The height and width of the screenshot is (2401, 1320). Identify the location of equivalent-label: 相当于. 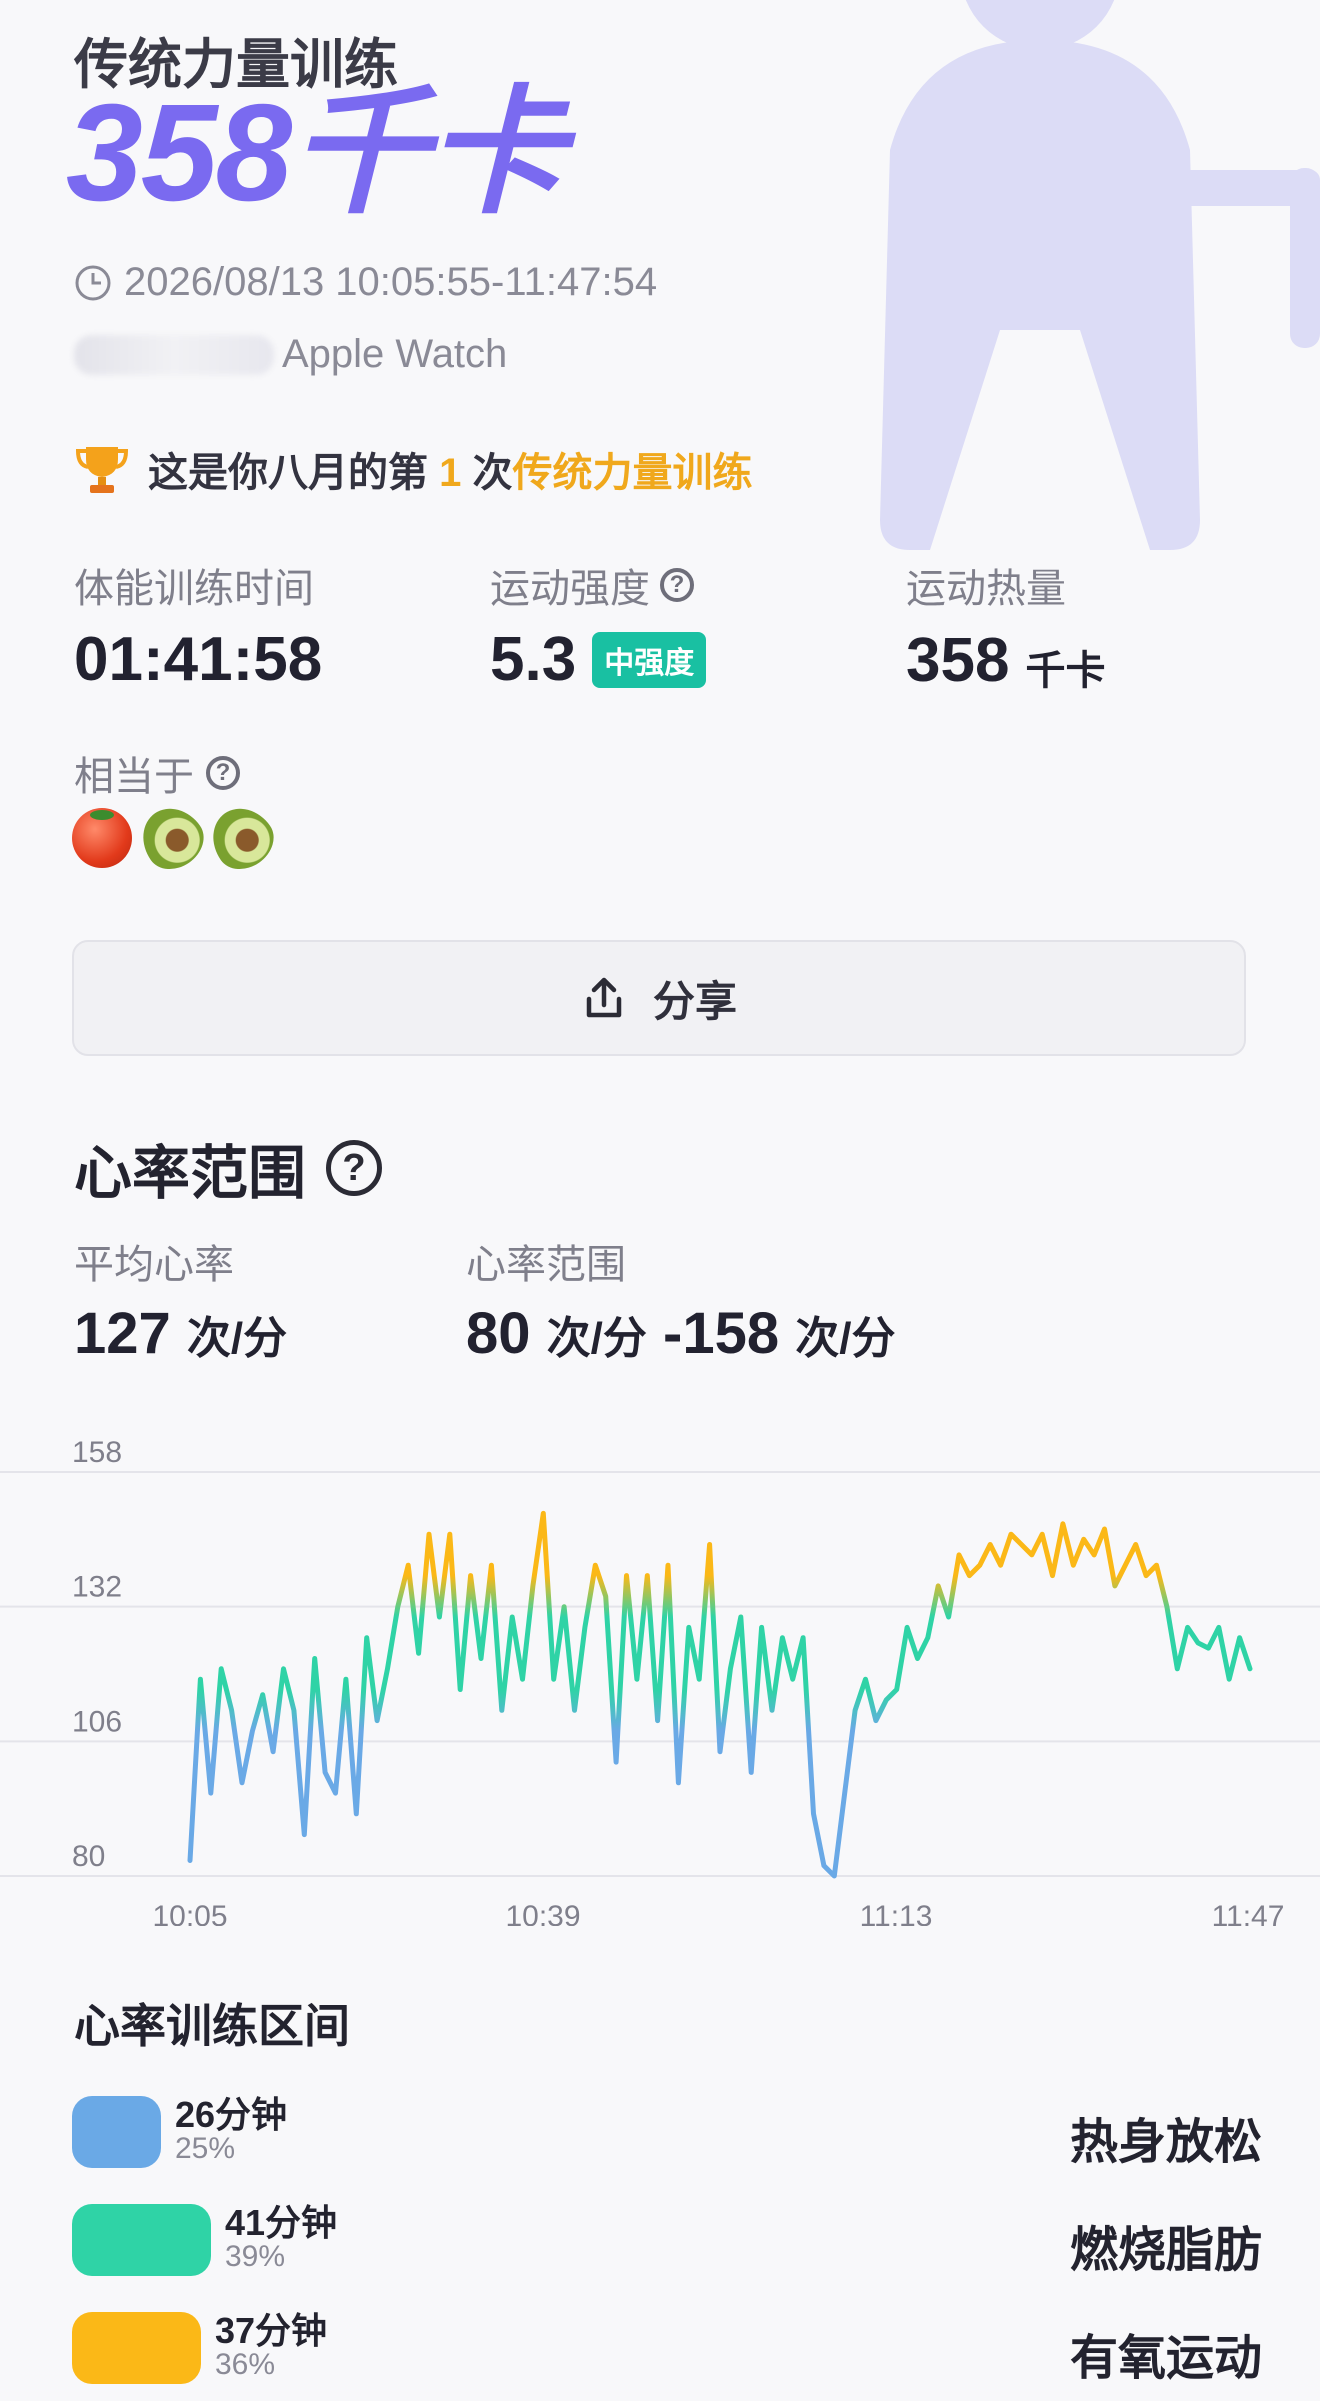
(134, 777).